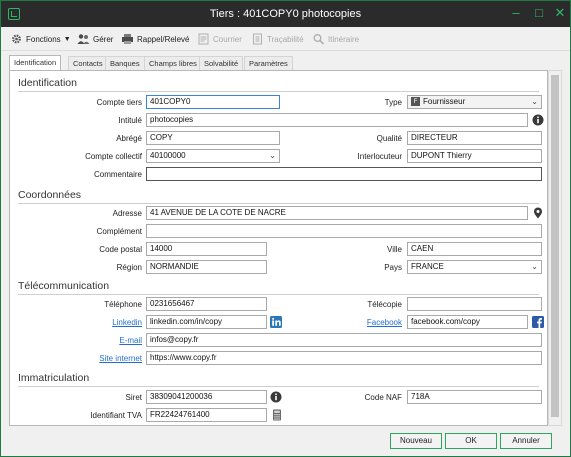  I want to click on type-value: Fournisseur, so click(444, 101).